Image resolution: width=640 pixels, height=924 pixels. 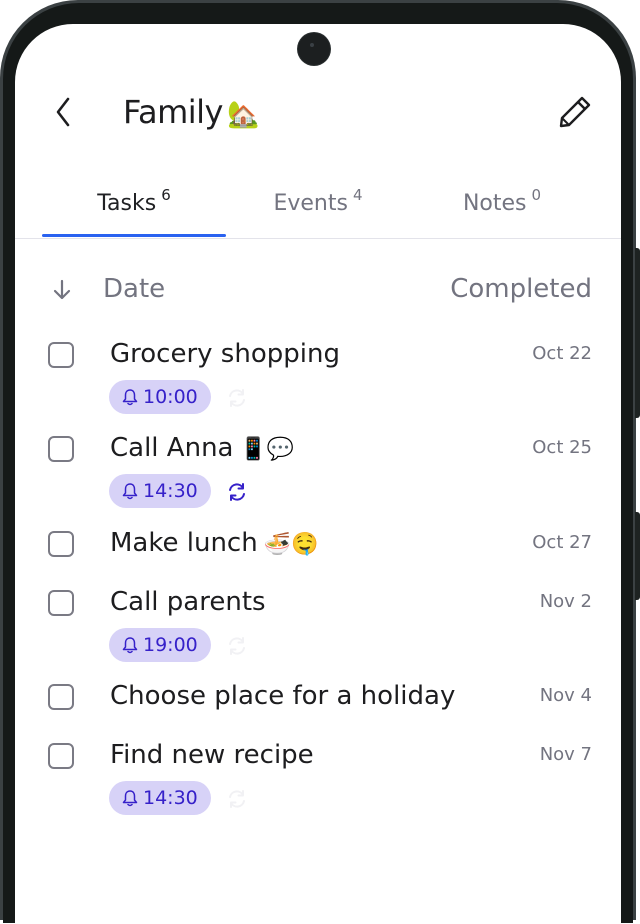 I want to click on task-title-text: Grocery shopping, so click(x=225, y=354).